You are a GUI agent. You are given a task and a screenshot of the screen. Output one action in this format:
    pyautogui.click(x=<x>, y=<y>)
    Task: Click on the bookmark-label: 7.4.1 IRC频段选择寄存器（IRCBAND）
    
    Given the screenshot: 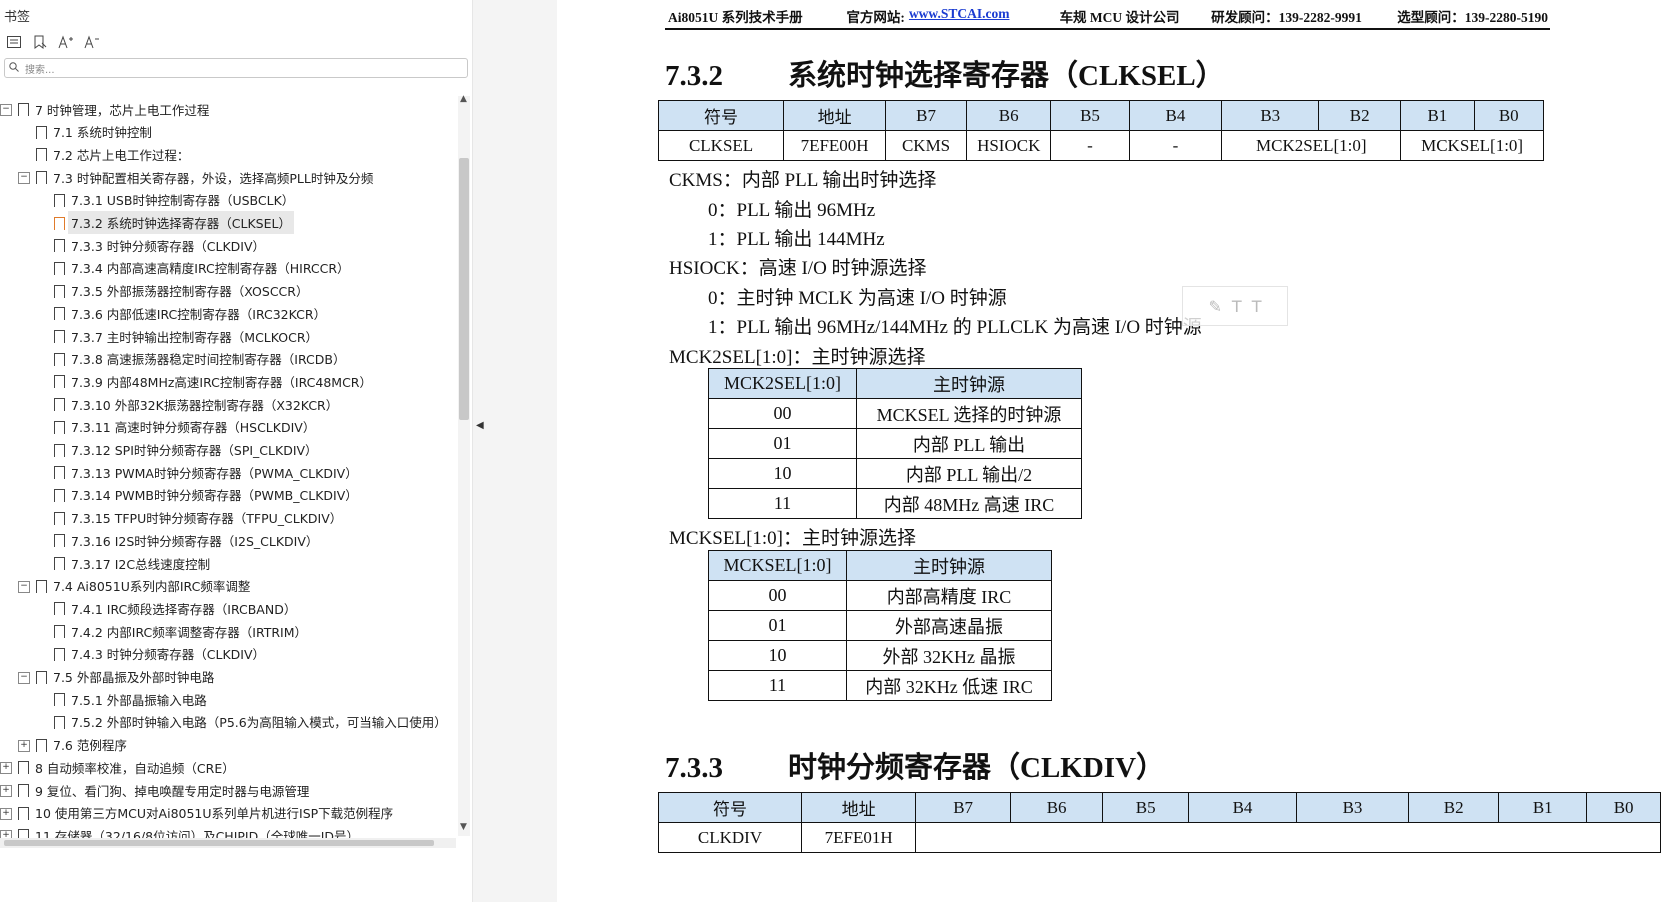 What is the action you would take?
    pyautogui.click(x=184, y=609)
    